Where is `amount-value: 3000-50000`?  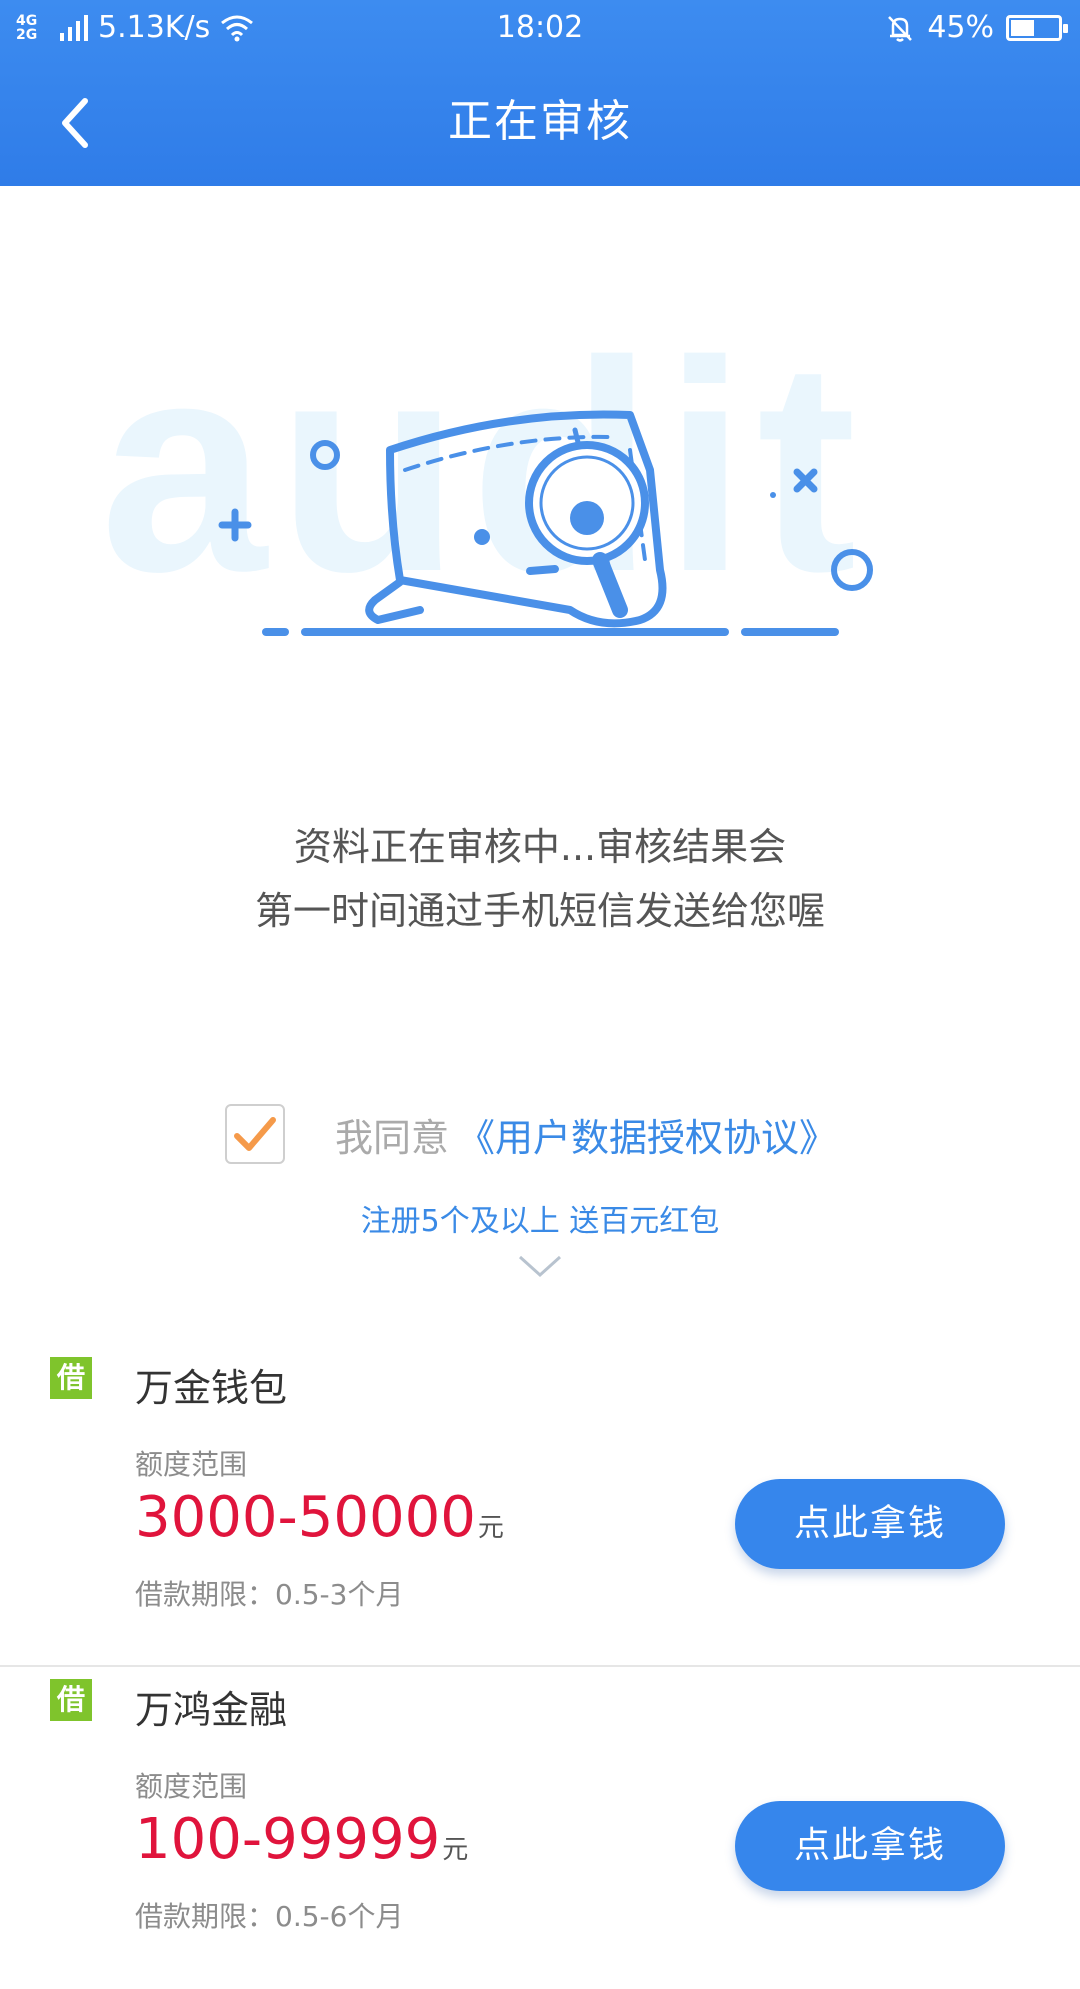 amount-value: 3000-50000 is located at coordinates (305, 1517).